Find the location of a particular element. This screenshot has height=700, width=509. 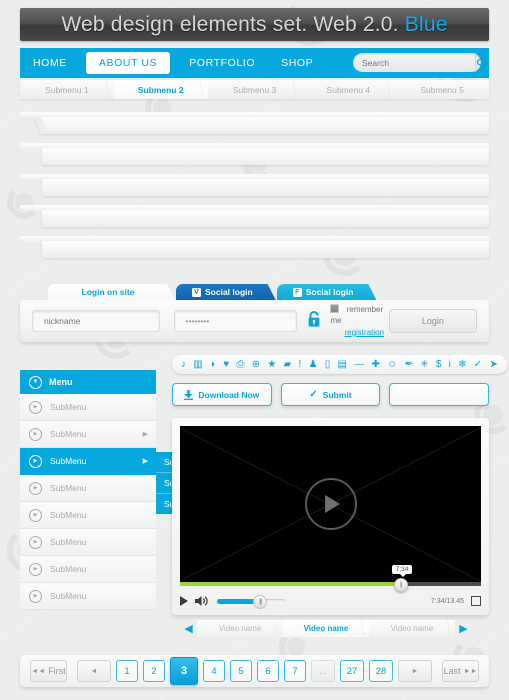

camera-icon: ▰ is located at coordinates (288, 364).